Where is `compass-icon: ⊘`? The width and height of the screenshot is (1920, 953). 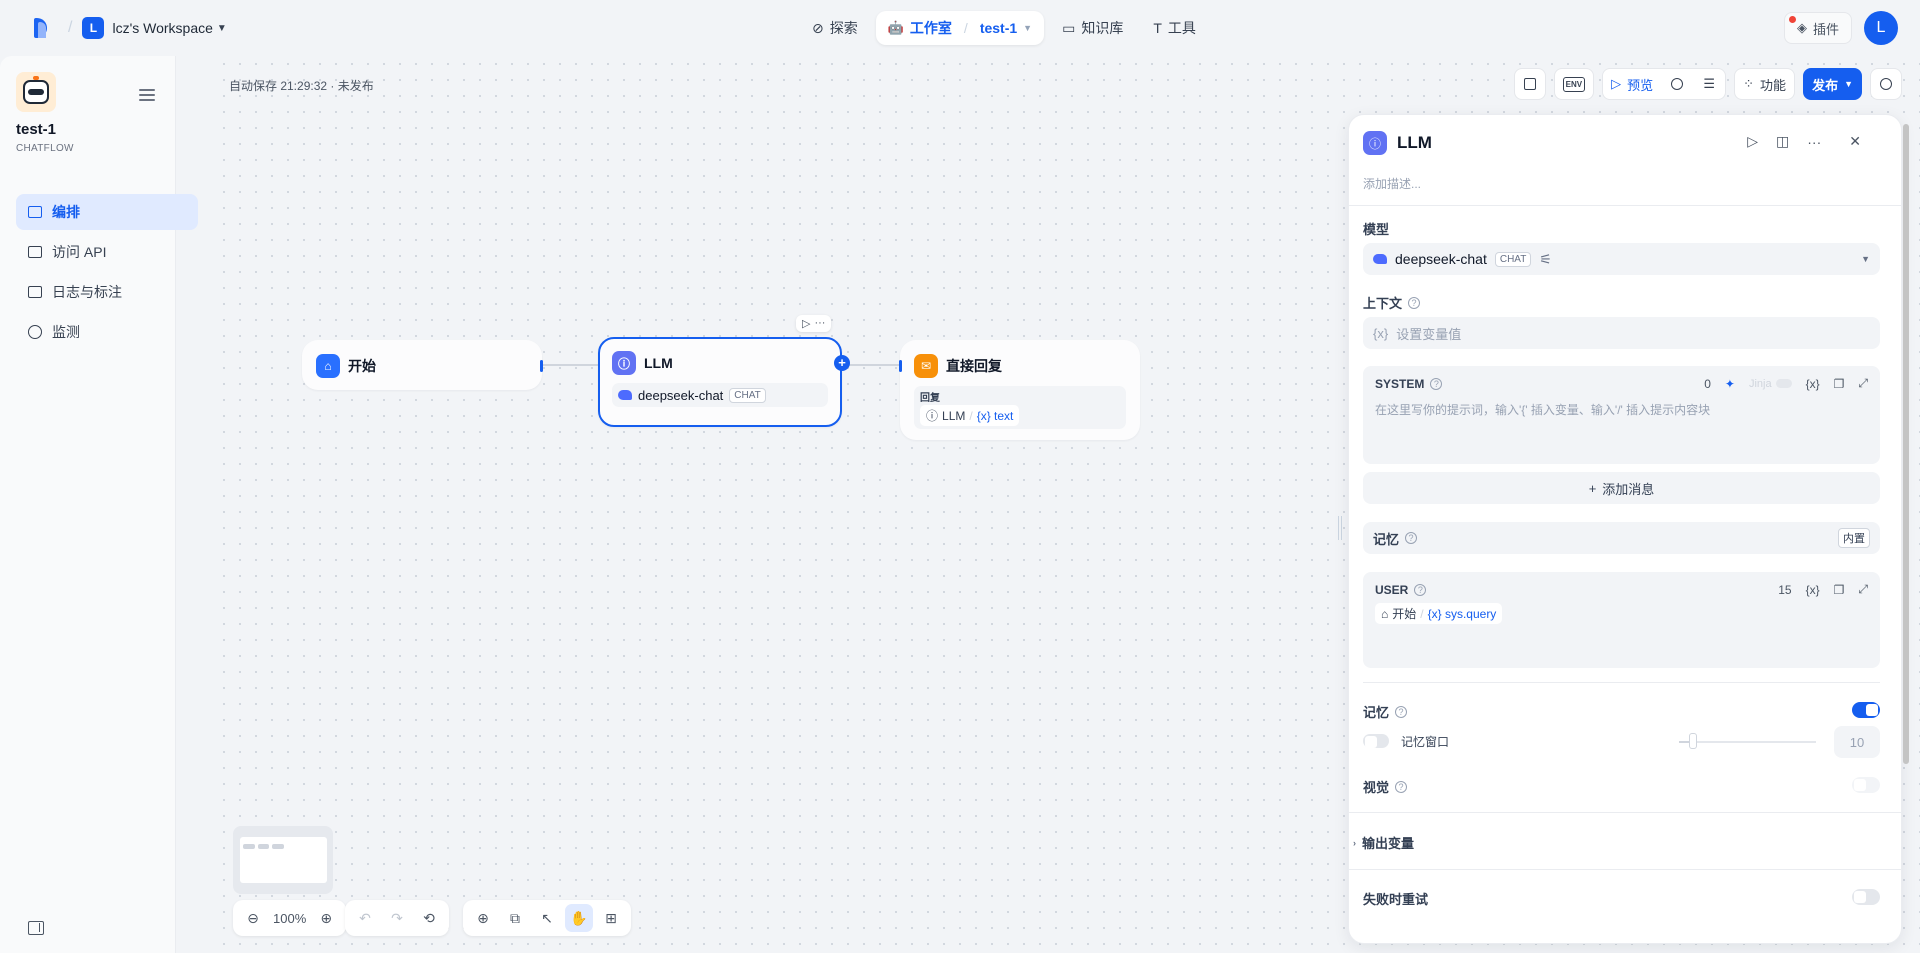 compass-icon: ⊘ is located at coordinates (818, 27).